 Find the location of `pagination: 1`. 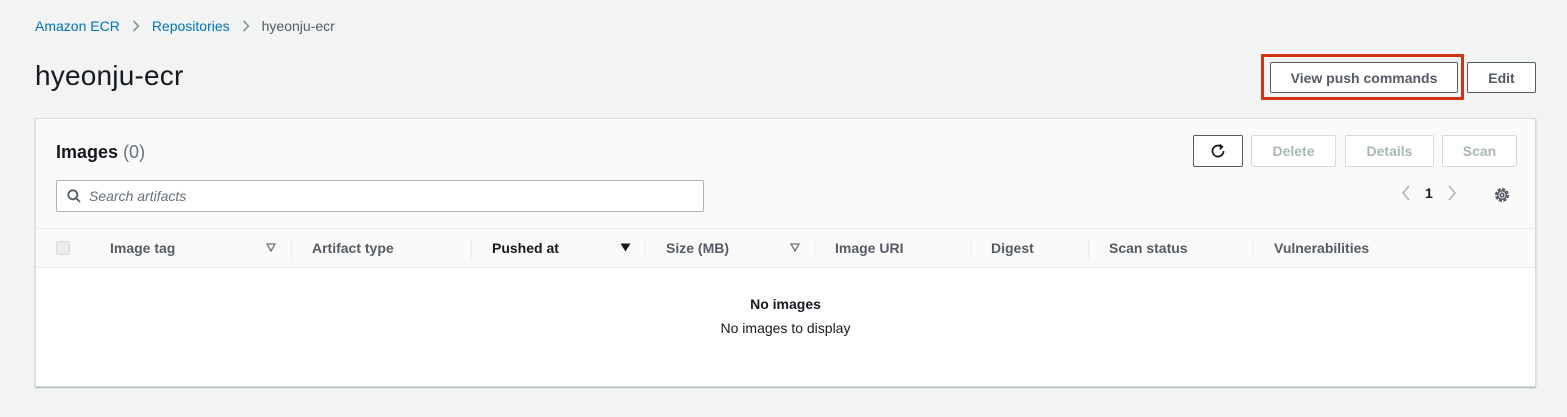

pagination: 1 is located at coordinates (1429, 193).